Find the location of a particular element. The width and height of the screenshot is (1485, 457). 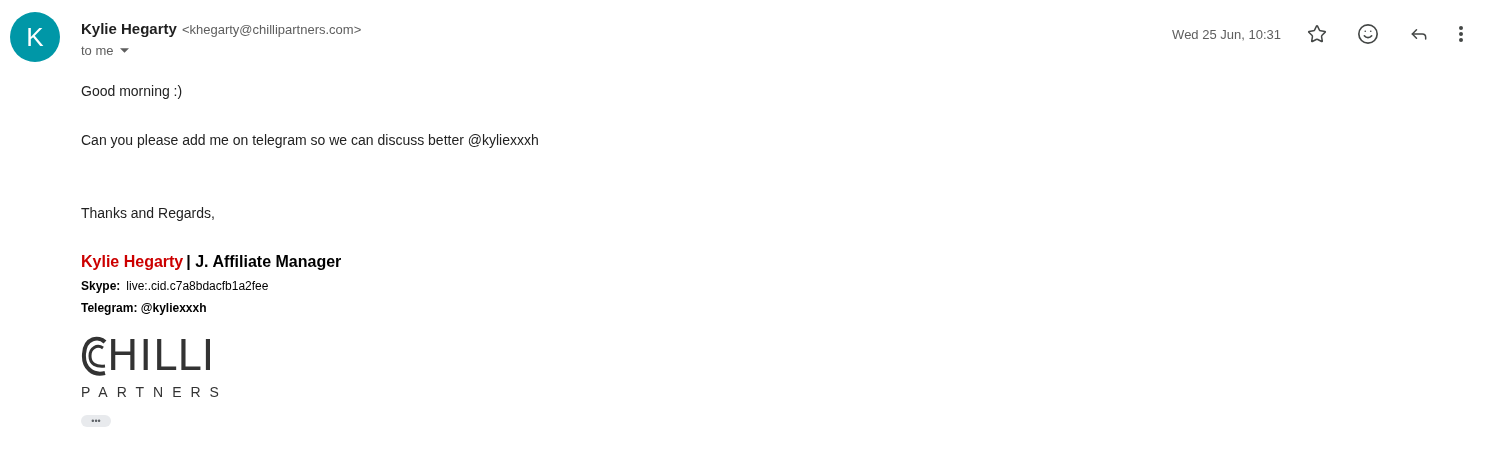

message-paragraph: Can you please add me on telegram so we can discuss better @kyliexxxh is located at coordinates (310, 140).